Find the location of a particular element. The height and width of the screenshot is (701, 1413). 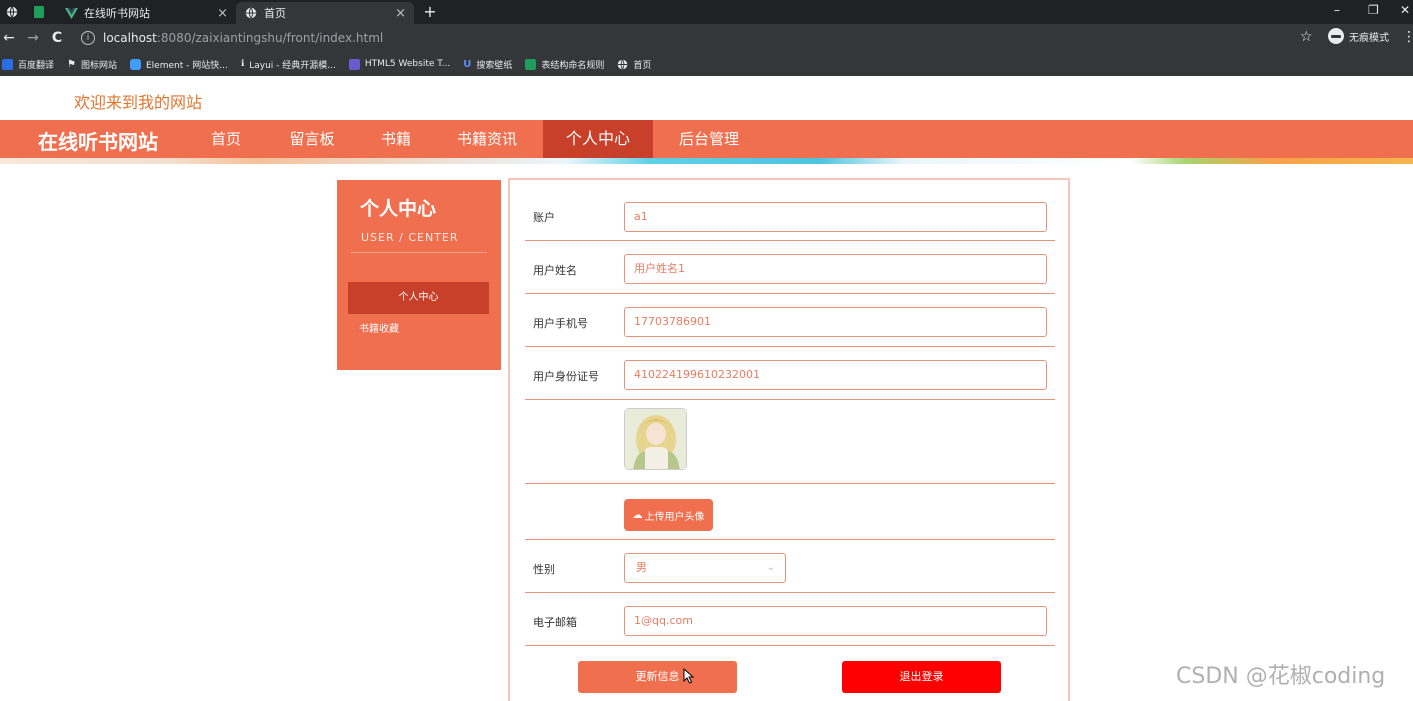

nav-book-news: 书籍资讯 is located at coordinates (487, 139).